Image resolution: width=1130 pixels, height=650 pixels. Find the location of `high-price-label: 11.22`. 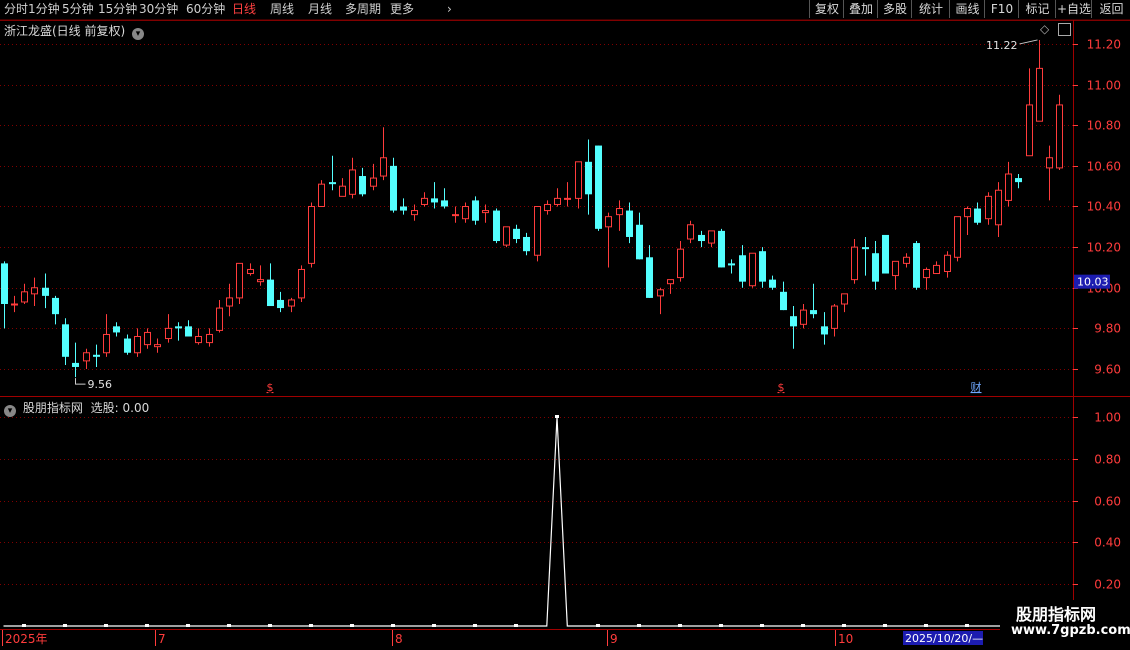

high-price-label: 11.22 is located at coordinates (1002, 45).